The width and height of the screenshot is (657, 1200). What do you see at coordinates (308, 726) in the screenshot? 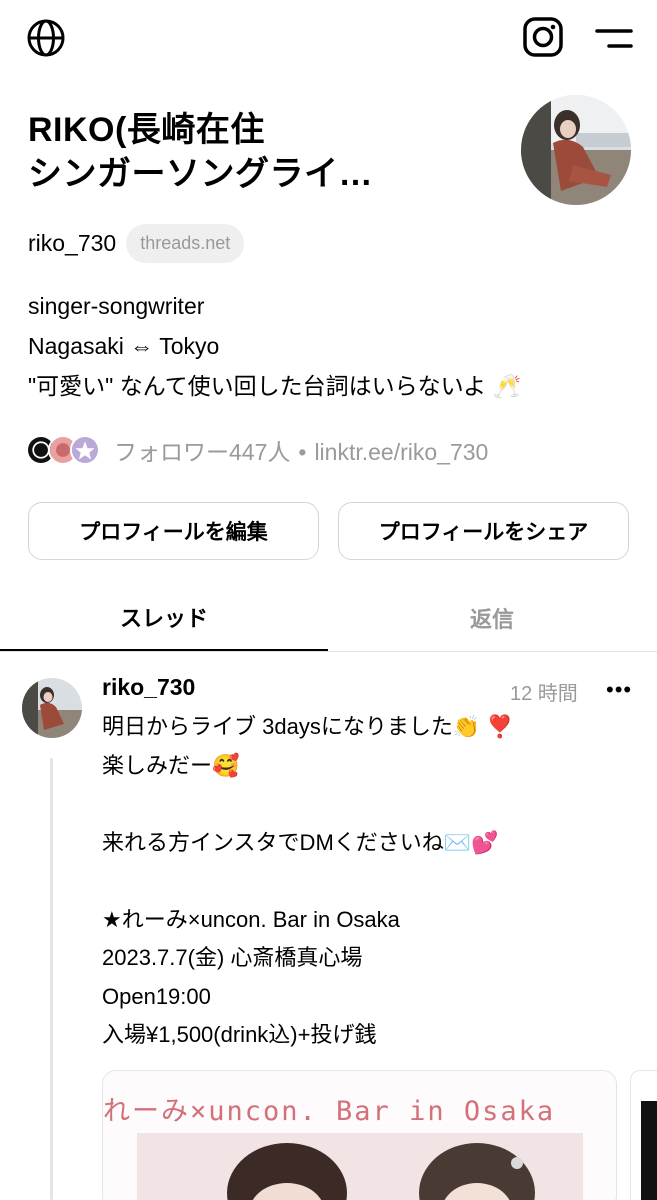
I see `post-line: 明日からライブ 3daysになりました👏 ❣️` at bounding box center [308, 726].